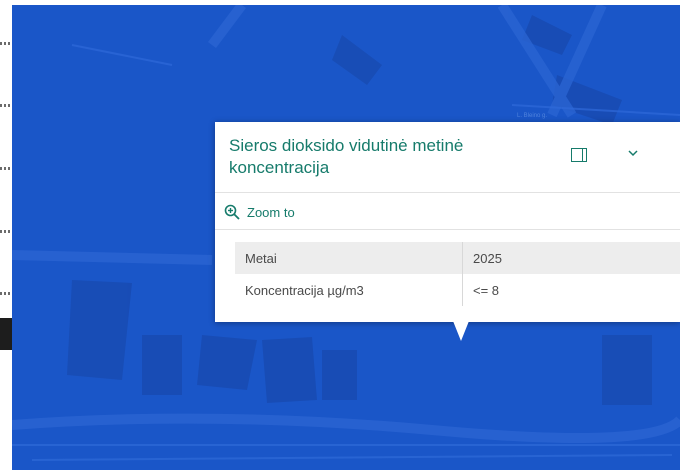 Image resolution: width=680 pixels, height=470 pixels. I want to click on zoom-to-label: Zoom to, so click(271, 212).